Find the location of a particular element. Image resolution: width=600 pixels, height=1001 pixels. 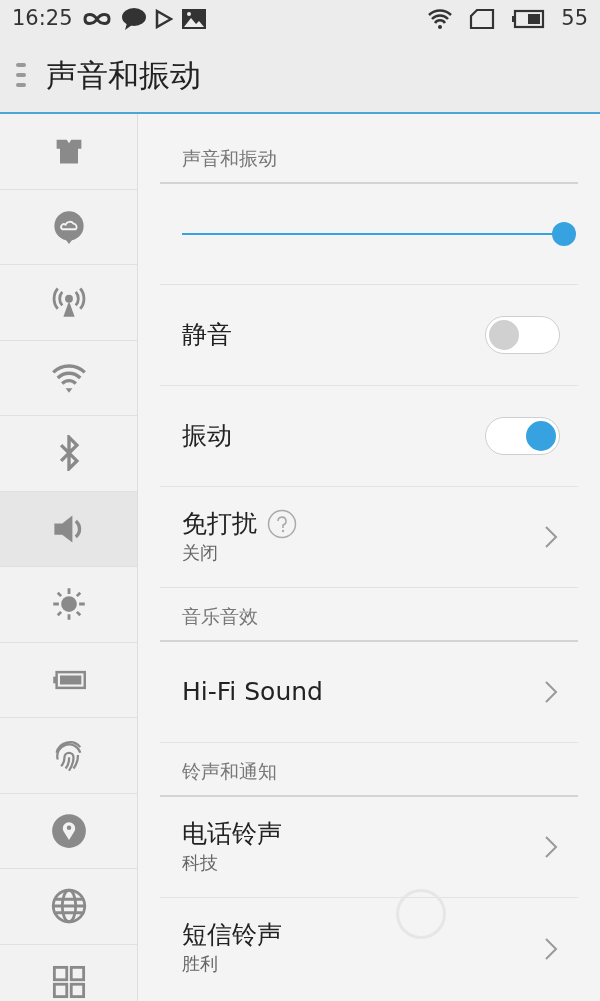

page-title: 声音和振动 is located at coordinates (123, 75).